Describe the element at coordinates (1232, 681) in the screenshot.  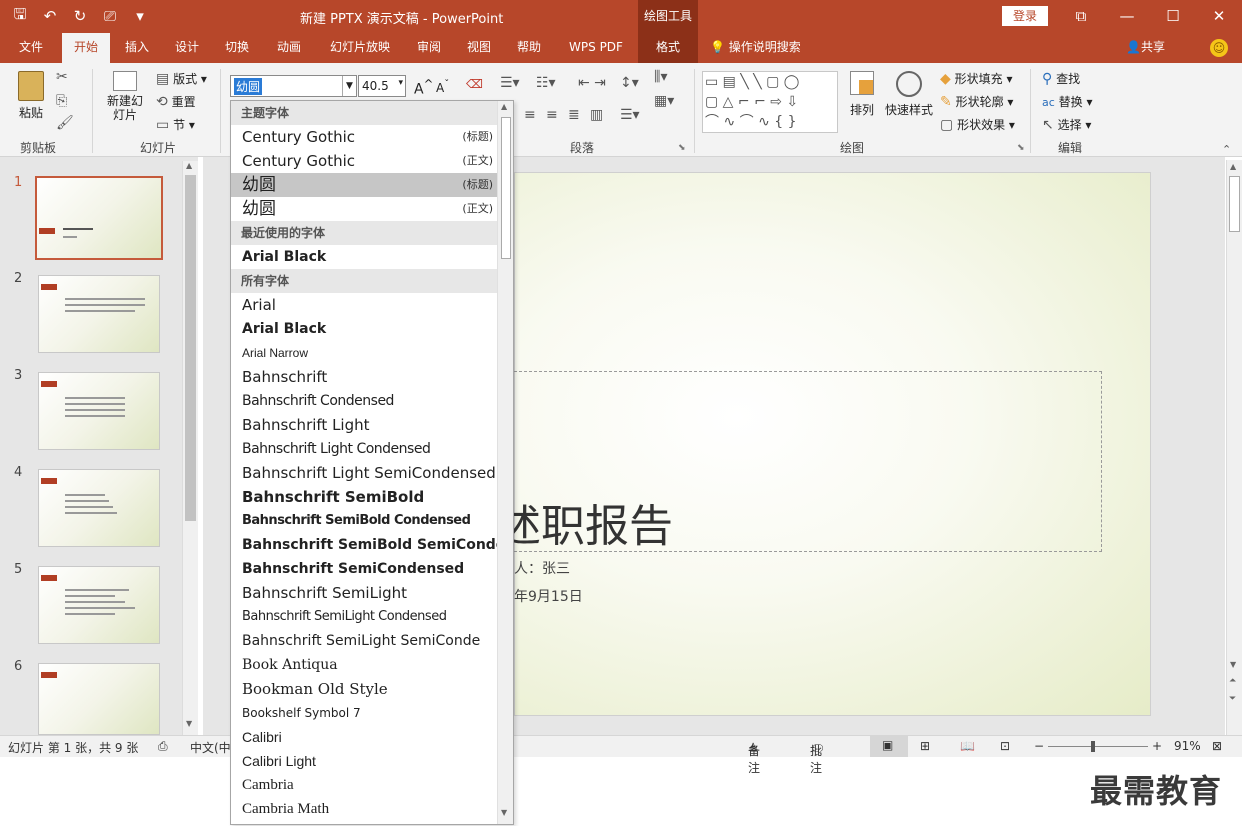
I see `prev-slide-icon: ⏶` at that location.